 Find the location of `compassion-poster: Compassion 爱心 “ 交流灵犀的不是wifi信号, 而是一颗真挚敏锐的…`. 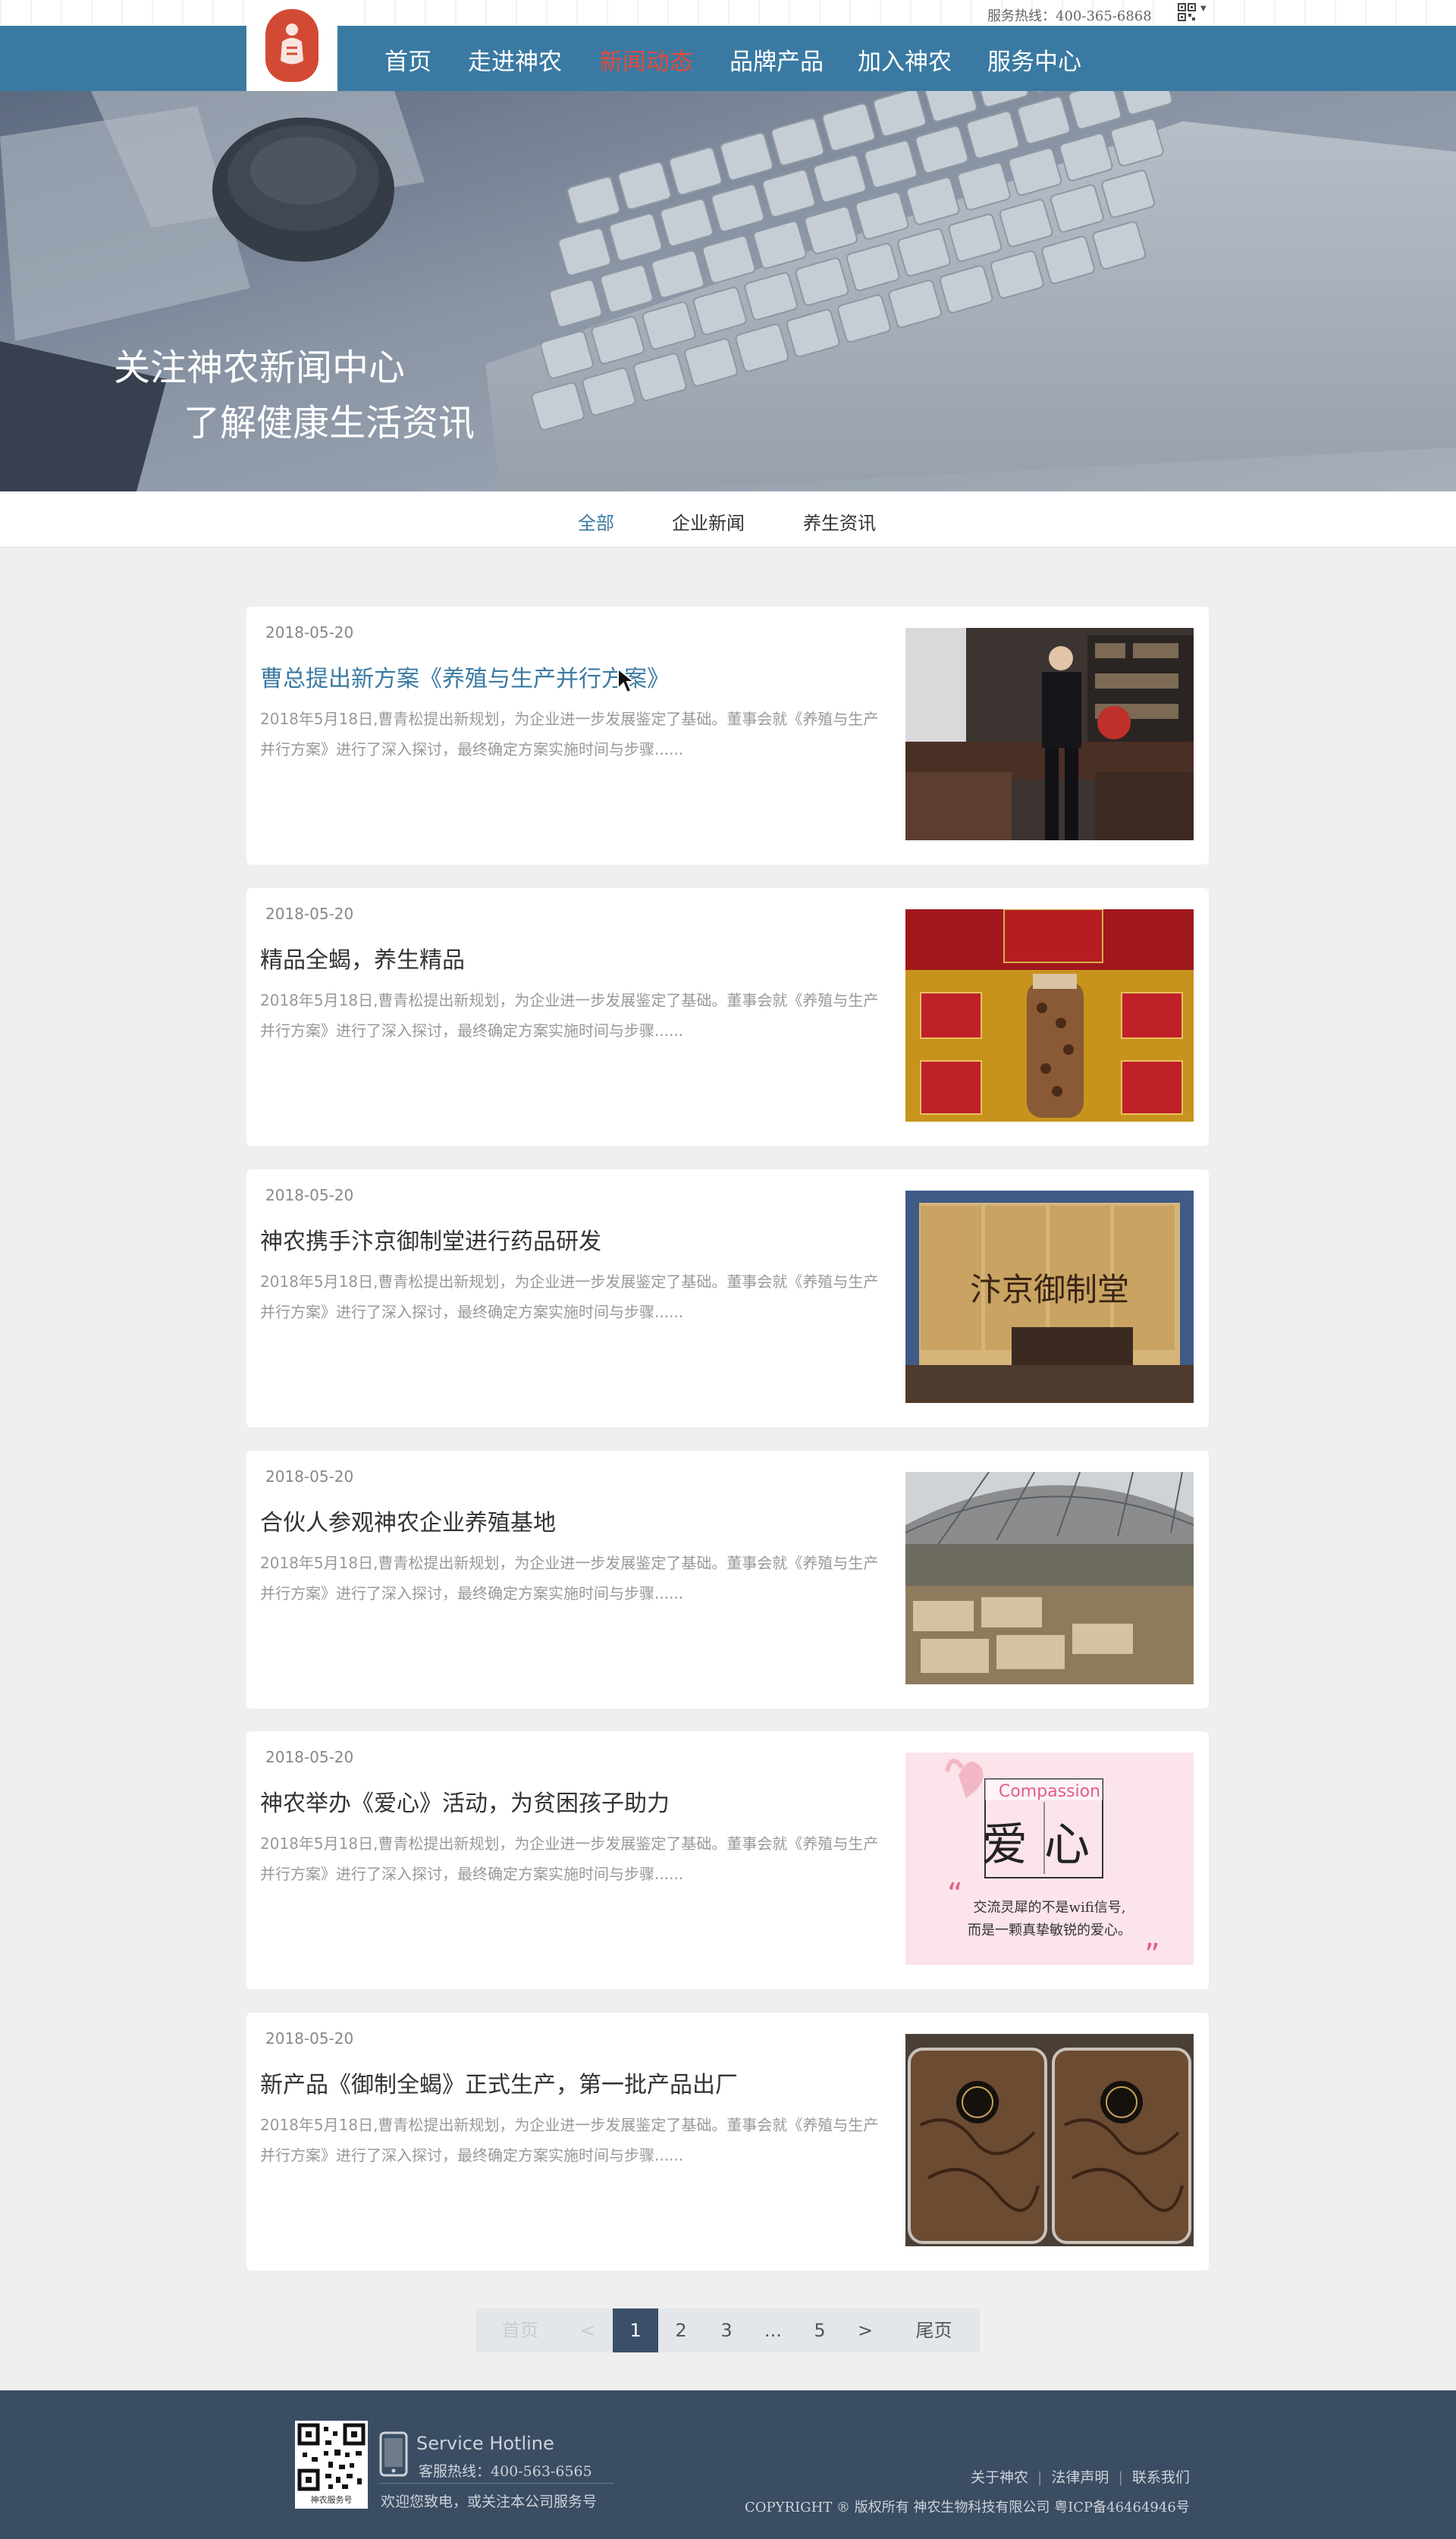

compassion-poster: Compassion 爱心 “ 交流灵犀的不是wifi信号, 而是一颗真挚敏锐的… is located at coordinates (1049, 1859).